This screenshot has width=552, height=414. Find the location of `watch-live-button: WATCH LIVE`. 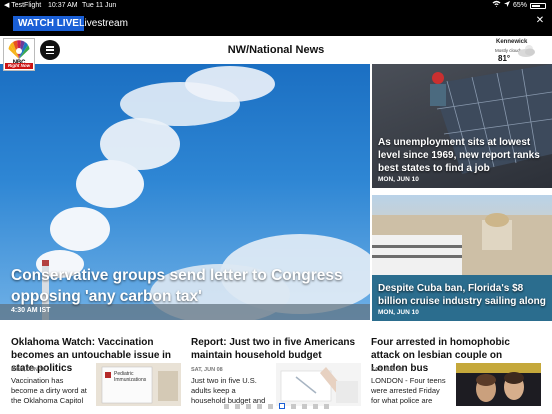

watch-live-button: WATCH LIVE is located at coordinates (48, 23).